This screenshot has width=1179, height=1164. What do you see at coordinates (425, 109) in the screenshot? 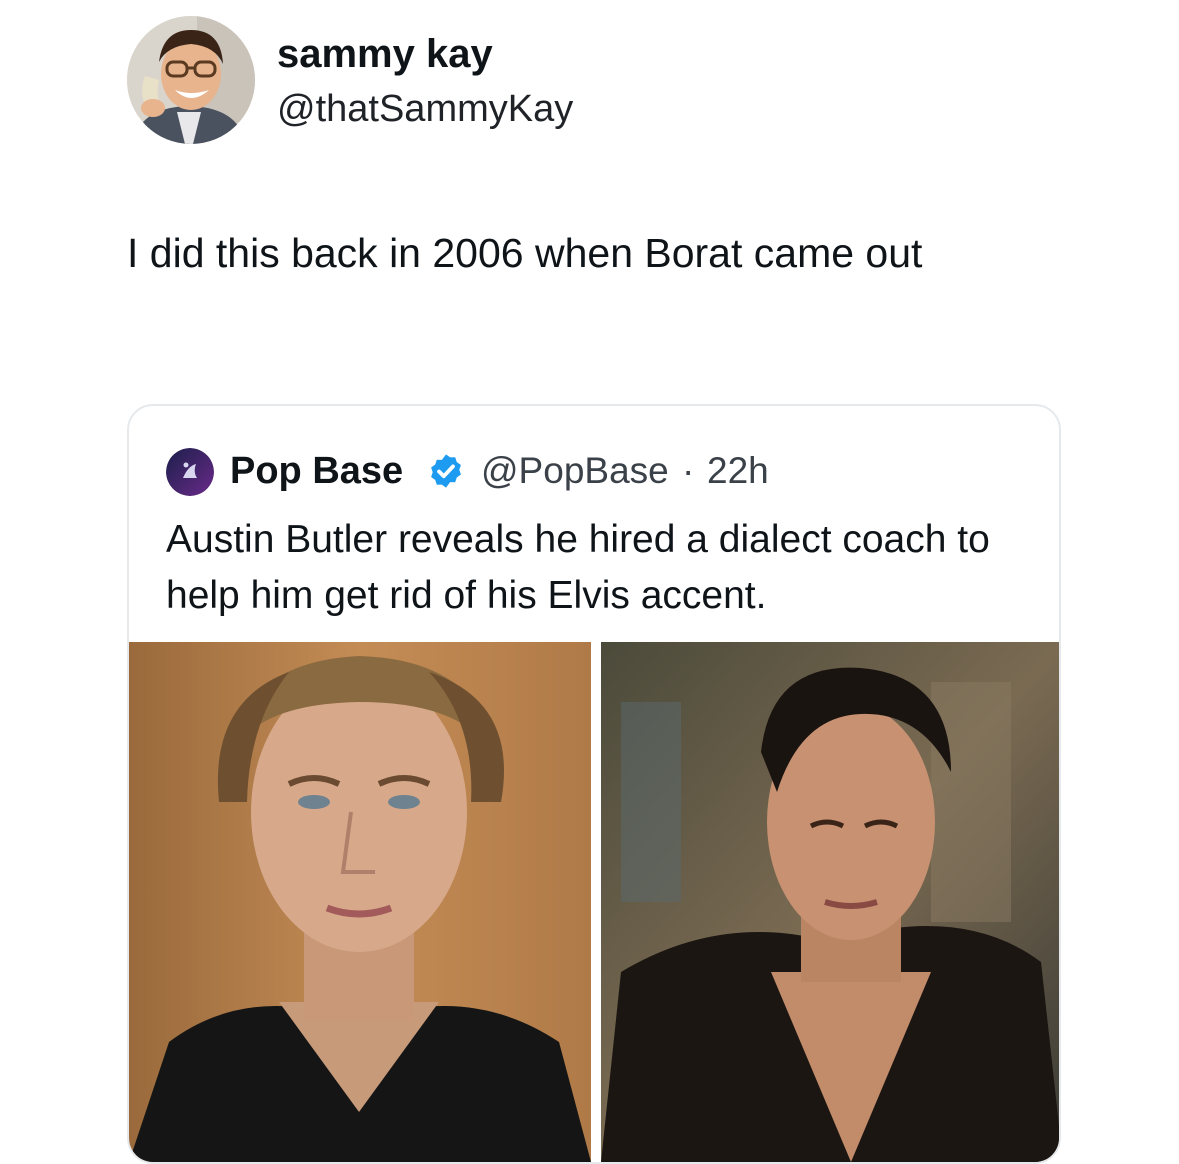
I see `author-handle: @thatSammyKay` at bounding box center [425, 109].